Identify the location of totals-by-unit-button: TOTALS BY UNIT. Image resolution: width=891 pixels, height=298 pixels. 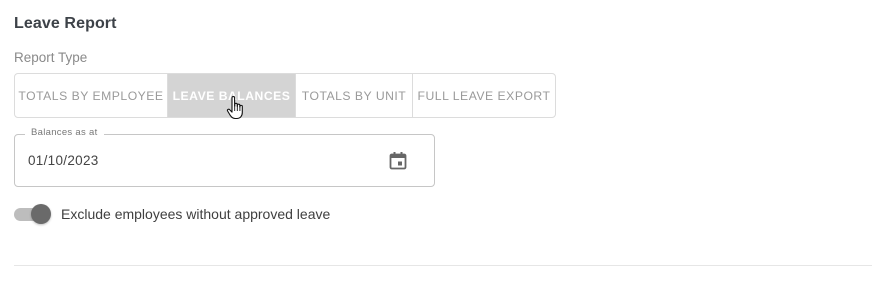
(354, 95).